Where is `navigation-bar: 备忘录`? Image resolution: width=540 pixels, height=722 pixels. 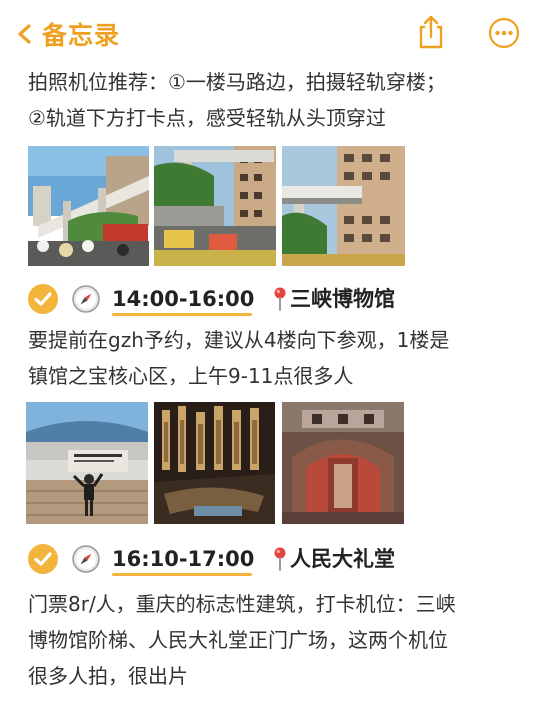
navigation-bar: 备忘录 is located at coordinates (270, 33).